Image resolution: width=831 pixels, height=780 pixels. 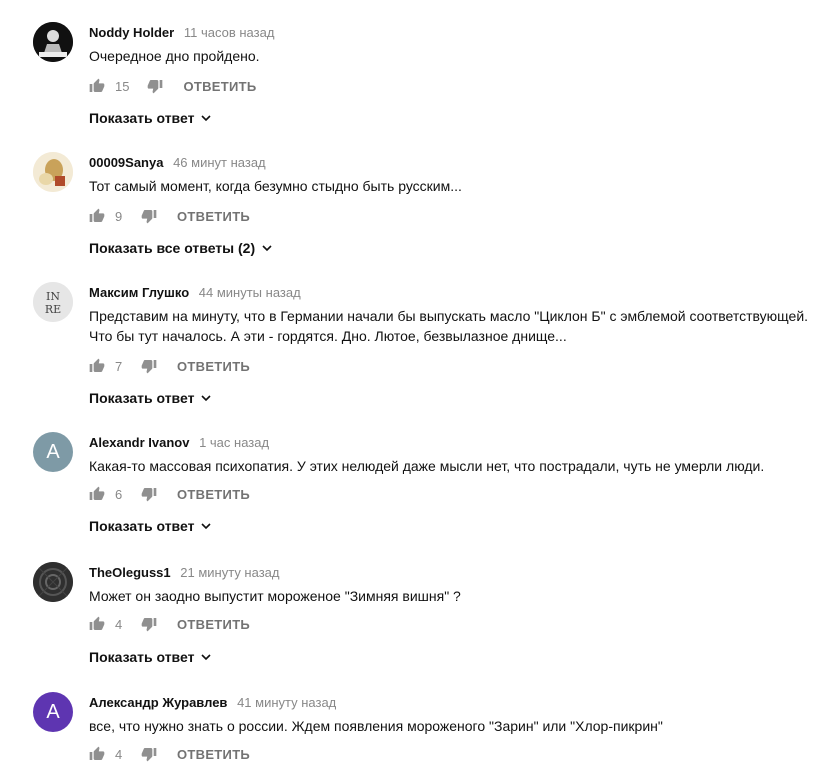 I want to click on avatar: IN RE, so click(x=53, y=302).